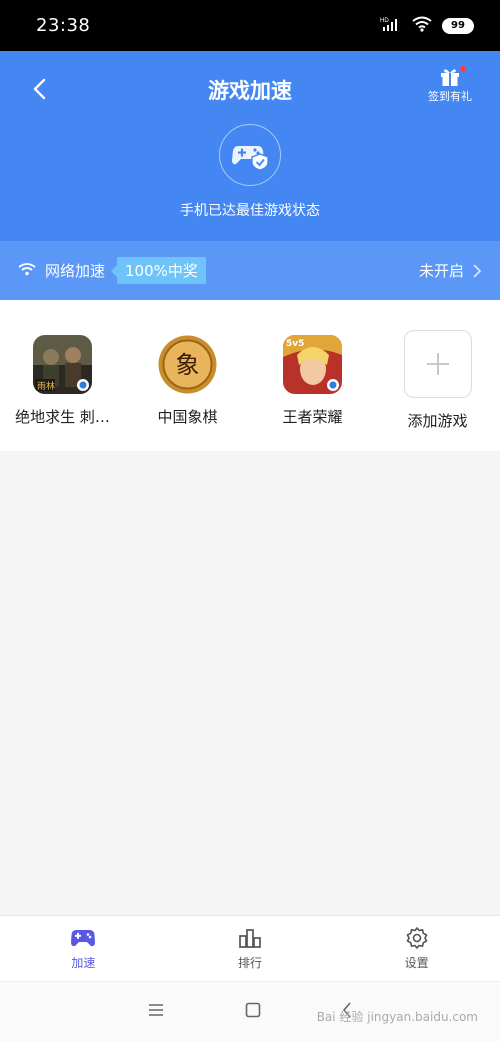 Image resolution: width=500 pixels, height=1041 pixels. Describe the element at coordinates (63, 25) in the screenshot. I see `status-time: 23:38` at that location.